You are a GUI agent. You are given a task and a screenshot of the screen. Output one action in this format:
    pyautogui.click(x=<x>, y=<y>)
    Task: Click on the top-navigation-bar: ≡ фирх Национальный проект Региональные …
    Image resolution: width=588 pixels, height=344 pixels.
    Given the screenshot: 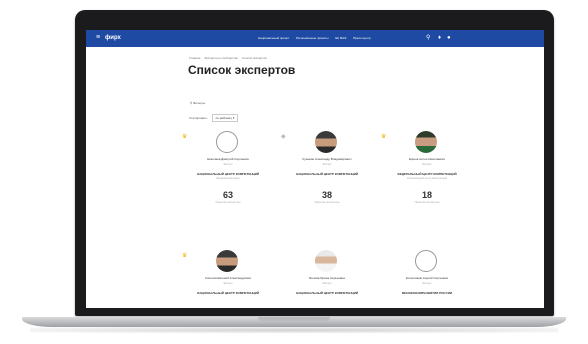 What is the action you would take?
    pyautogui.click(x=315, y=38)
    